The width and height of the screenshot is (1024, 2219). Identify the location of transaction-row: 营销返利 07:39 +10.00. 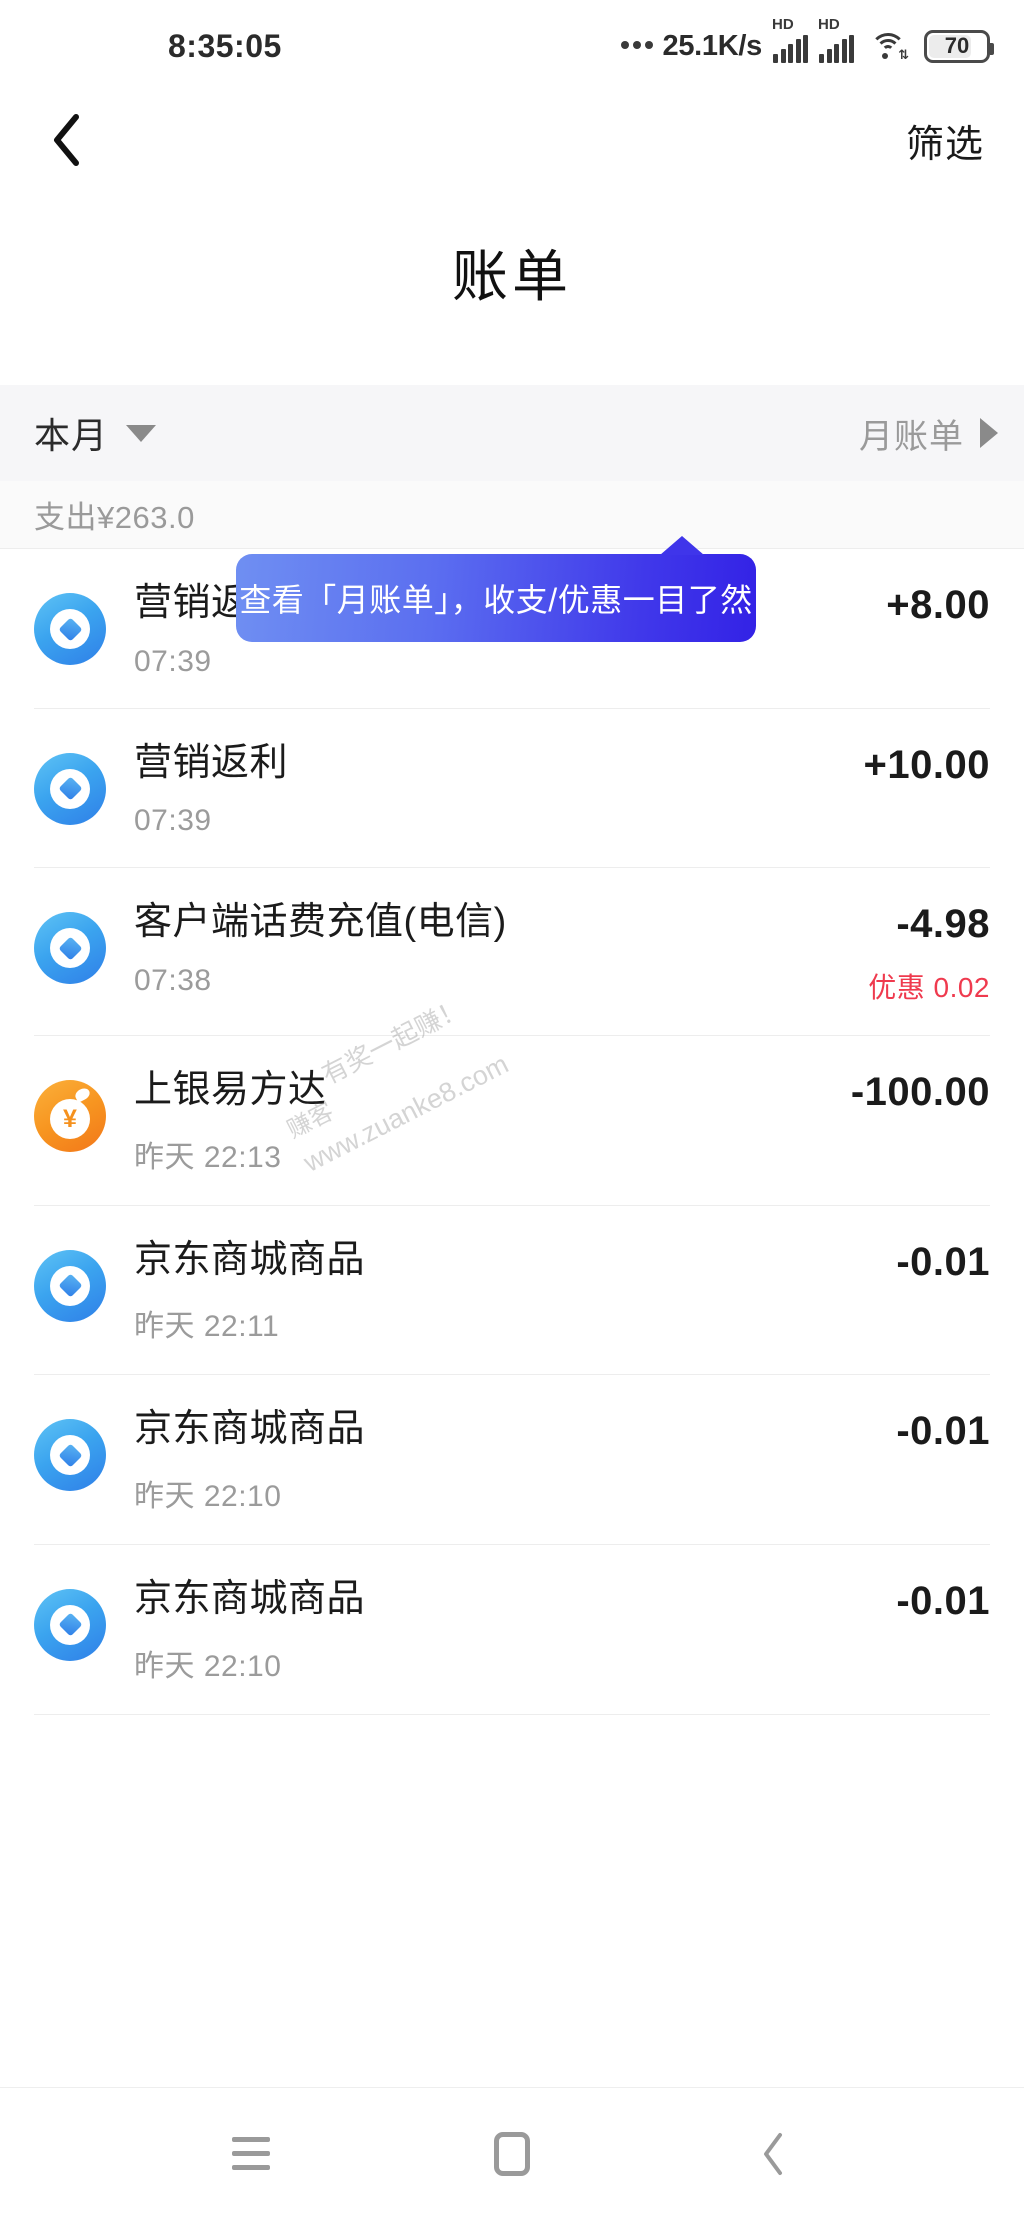
(512, 789).